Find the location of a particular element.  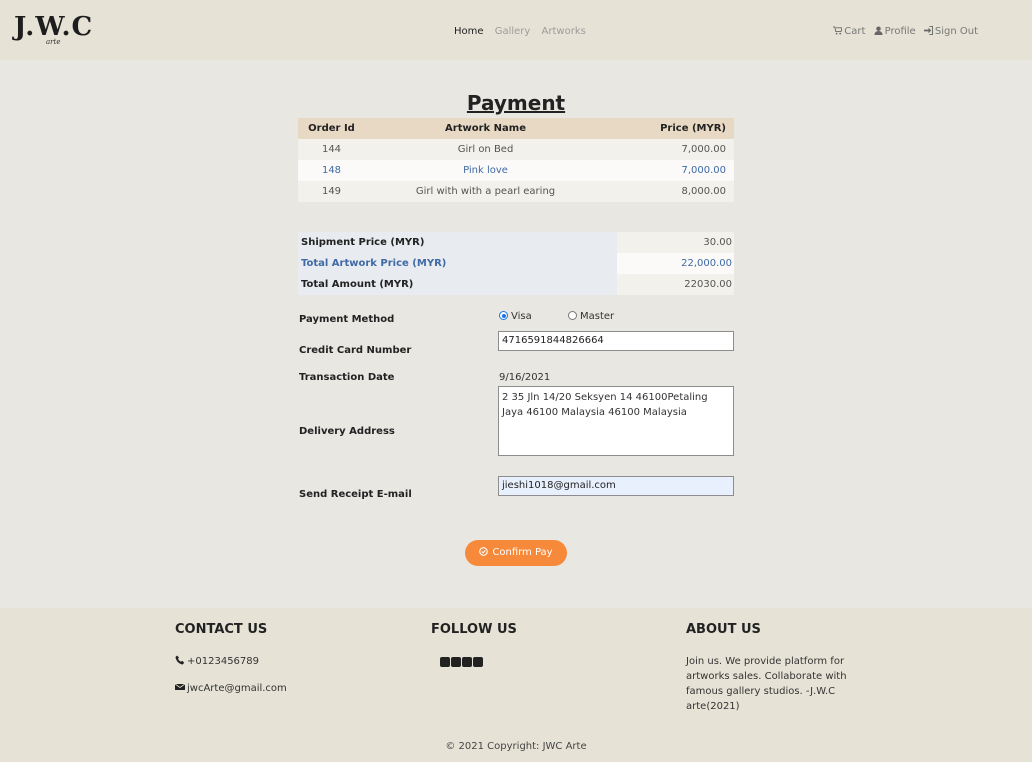

order-id-cell: 144 is located at coordinates (331, 149).